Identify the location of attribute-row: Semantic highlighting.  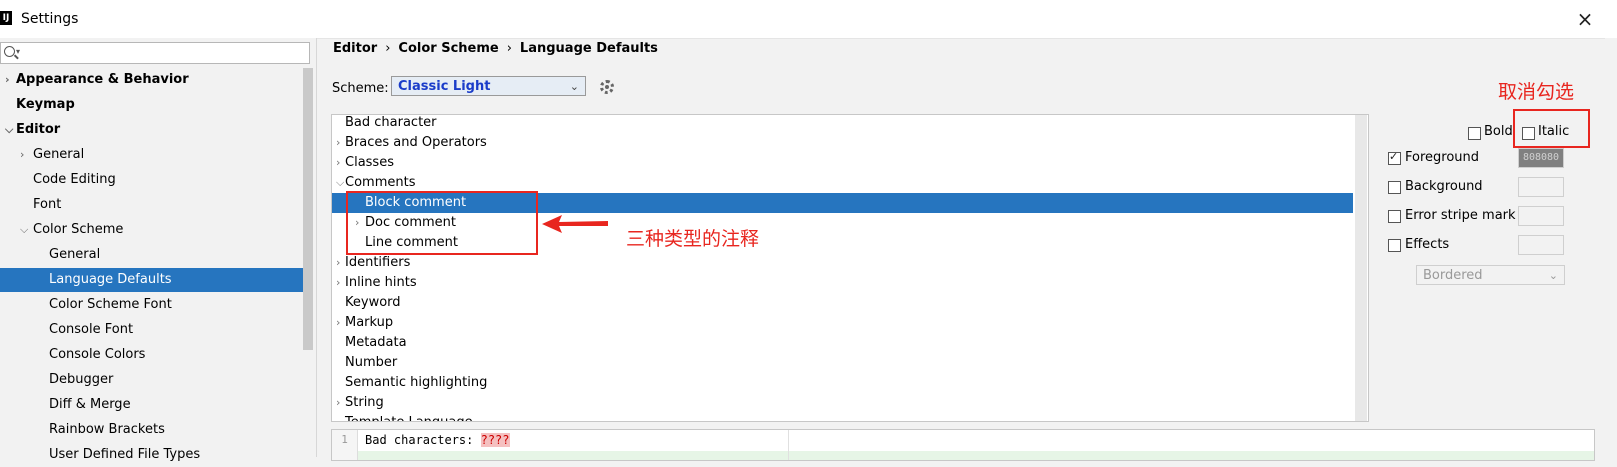
(842, 383).